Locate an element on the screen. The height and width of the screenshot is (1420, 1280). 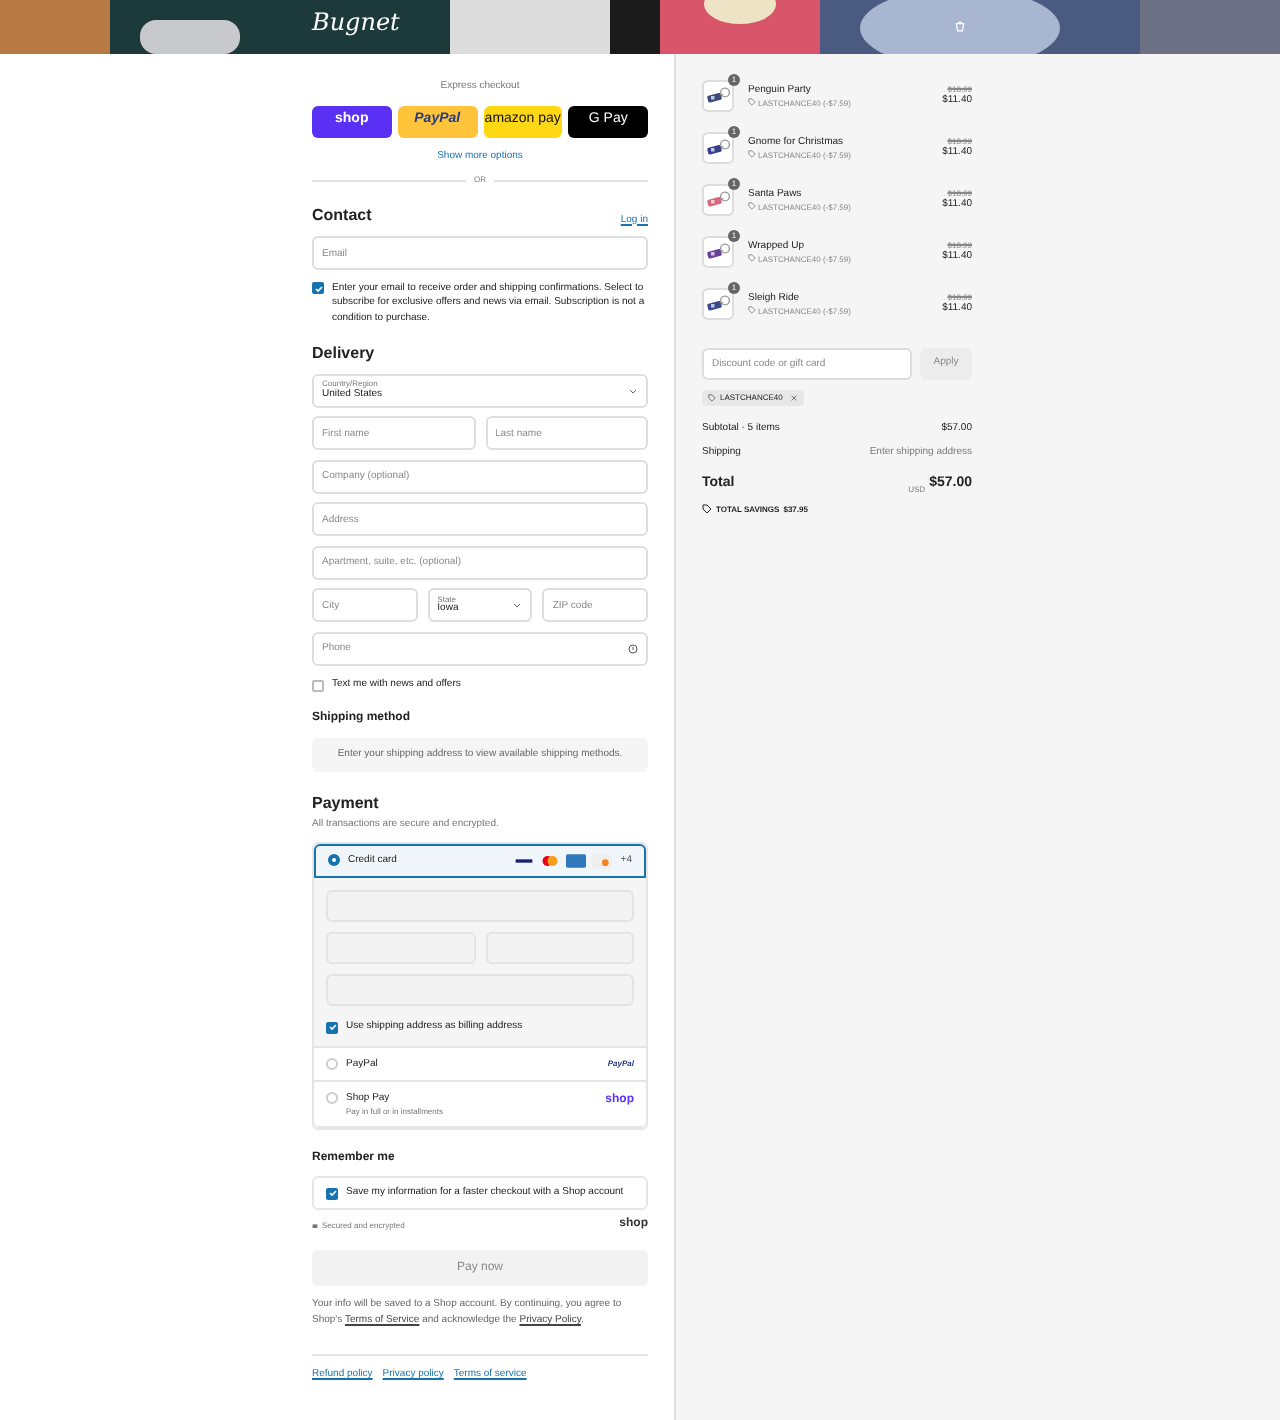
help-icon is located at coordinates (633, 648).